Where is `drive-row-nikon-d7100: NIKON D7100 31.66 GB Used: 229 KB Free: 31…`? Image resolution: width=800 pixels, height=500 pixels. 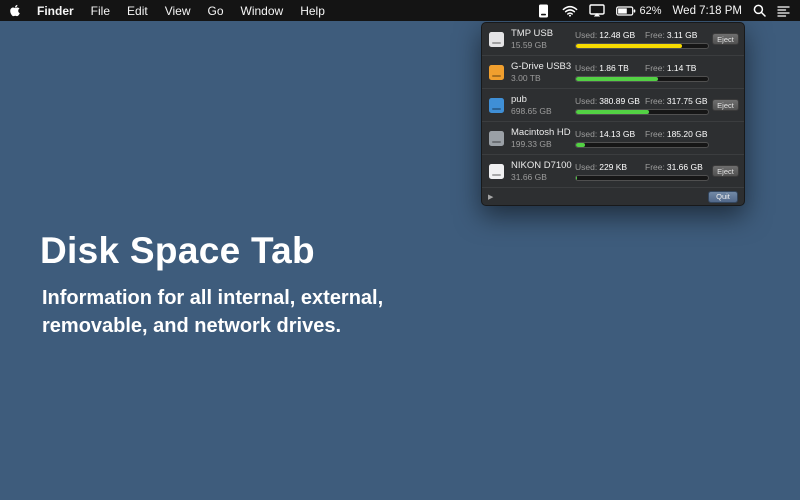 drive-row-nikon-d7100: NIKON D7100 31.66 GB Used: 229 KB Free: 31… is located at coordinates (613, 171).